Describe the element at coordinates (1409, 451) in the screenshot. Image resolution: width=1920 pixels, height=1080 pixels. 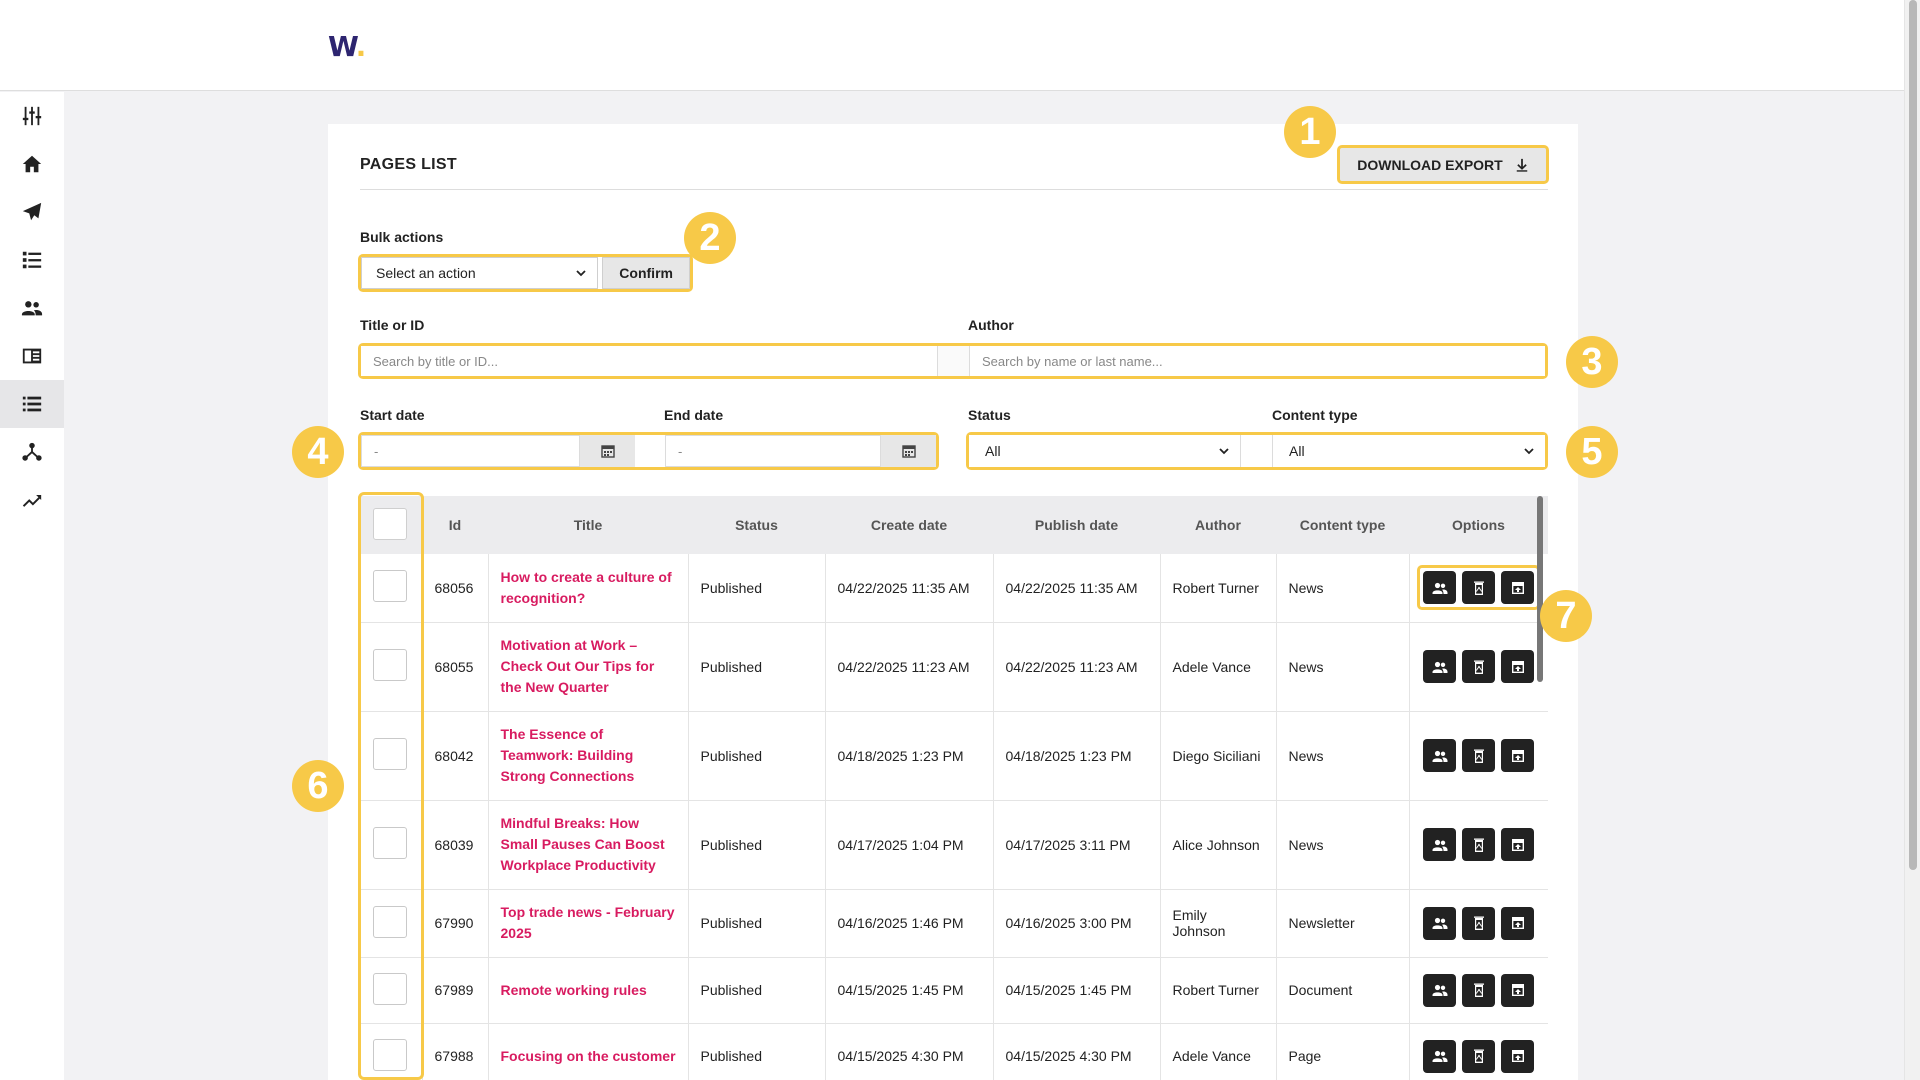
I see `content-type-select: All` at that location.